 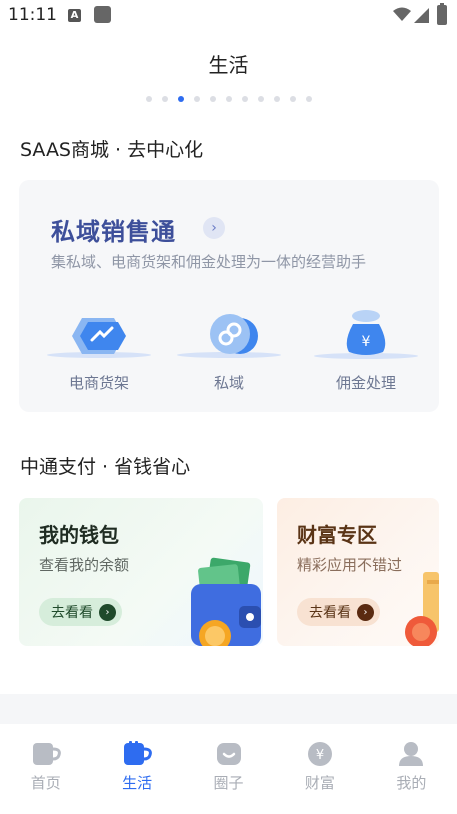 What do you see at coordinates (411, 769) in the screenshot?
I see `tab-mine: 我的` at bounding box center [411, 769].